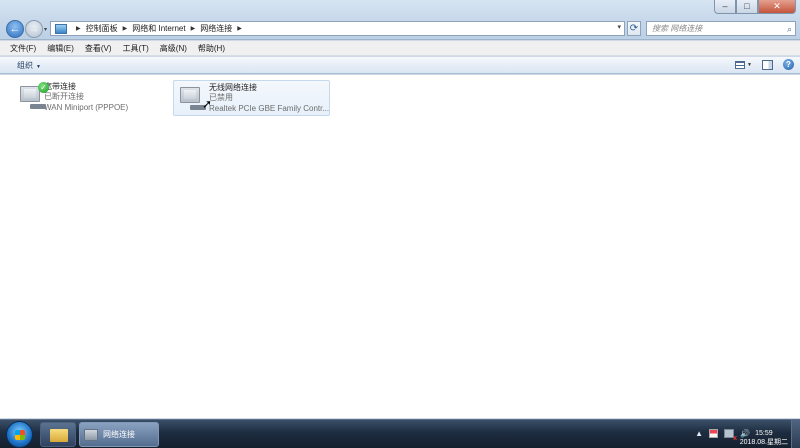 The image size is (800, 448). I want to click on search-placeholder: 搜索 网络连接, so click(677, 28).